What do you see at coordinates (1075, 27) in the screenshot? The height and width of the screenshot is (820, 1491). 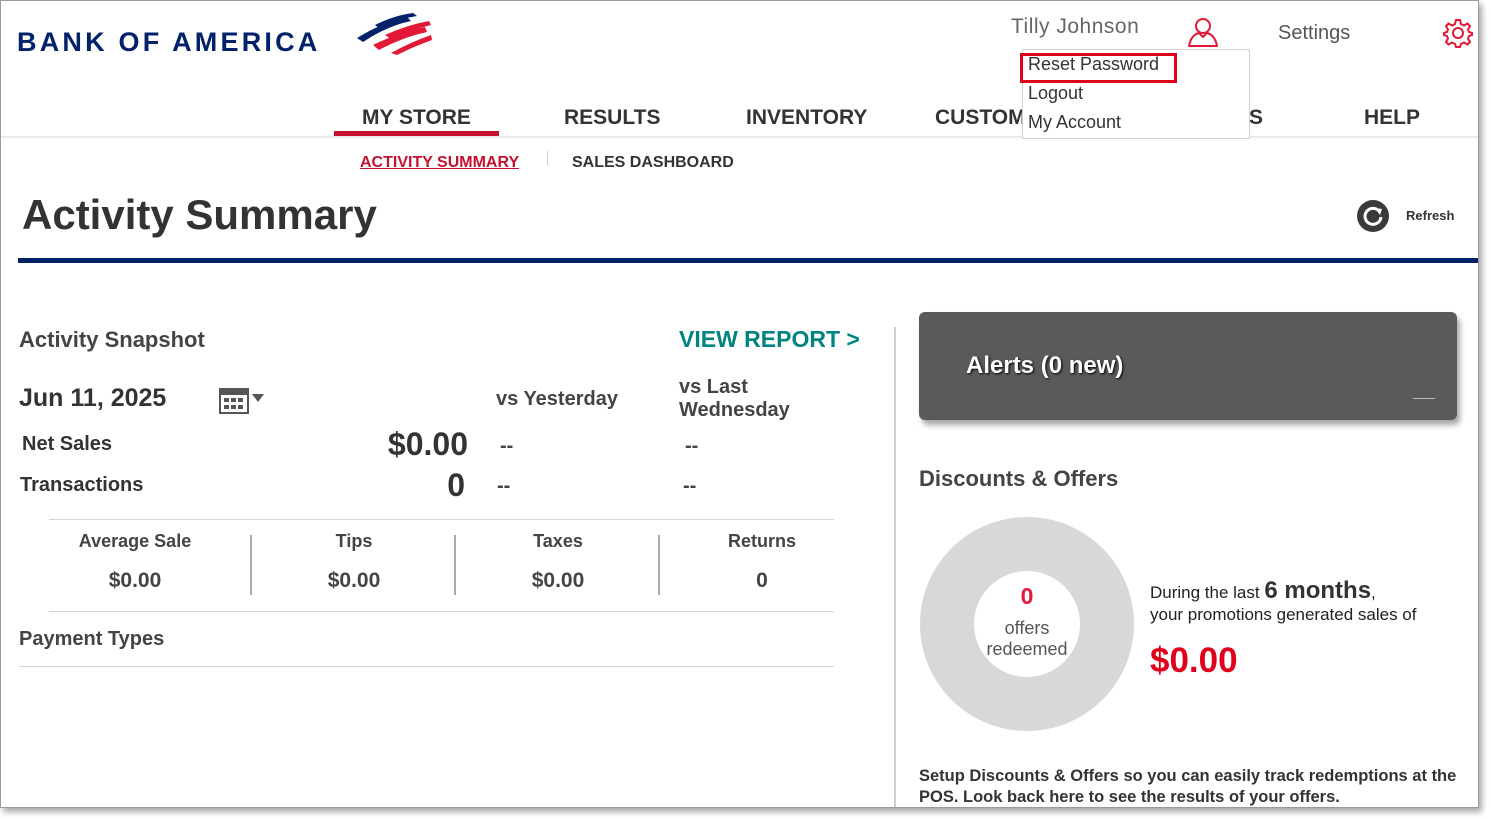 I see `user-name: Tilly Johnson` at bounding box center [1075, 27].